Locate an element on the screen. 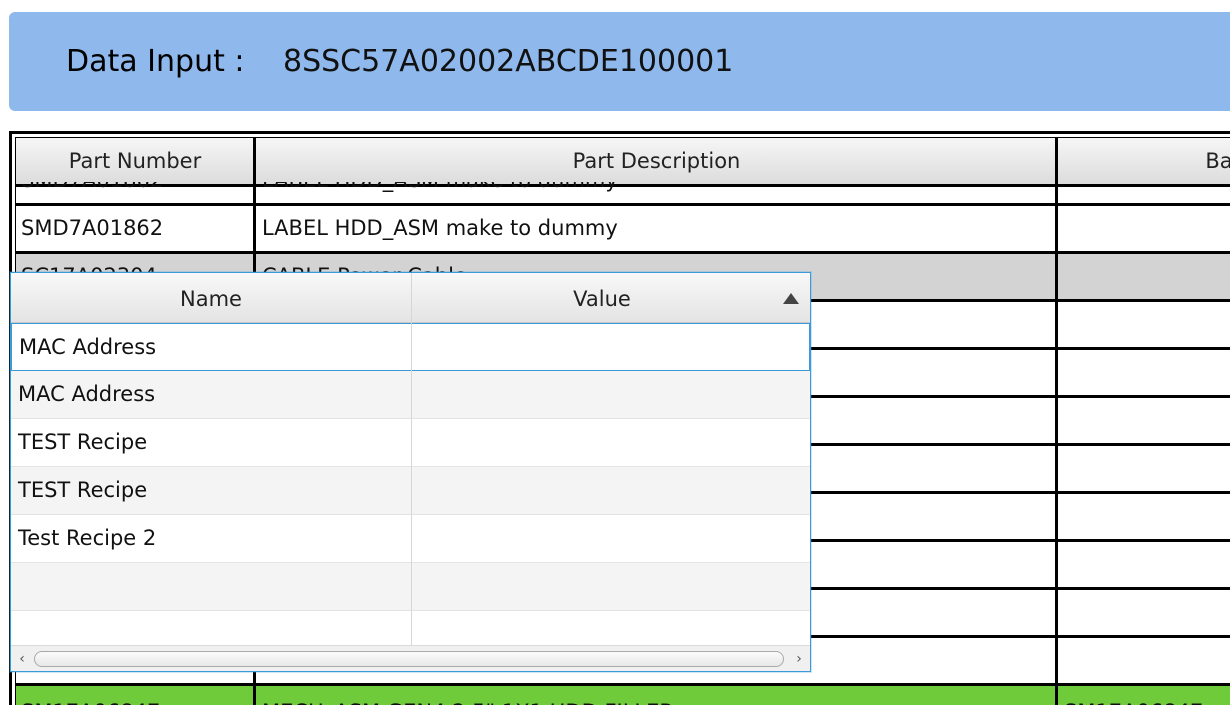 The image size is (1230, 705). cell-description: MECH_ASM GEN4 2.5" 1X1 HDD FILLER is located at coordinates (656, 697).